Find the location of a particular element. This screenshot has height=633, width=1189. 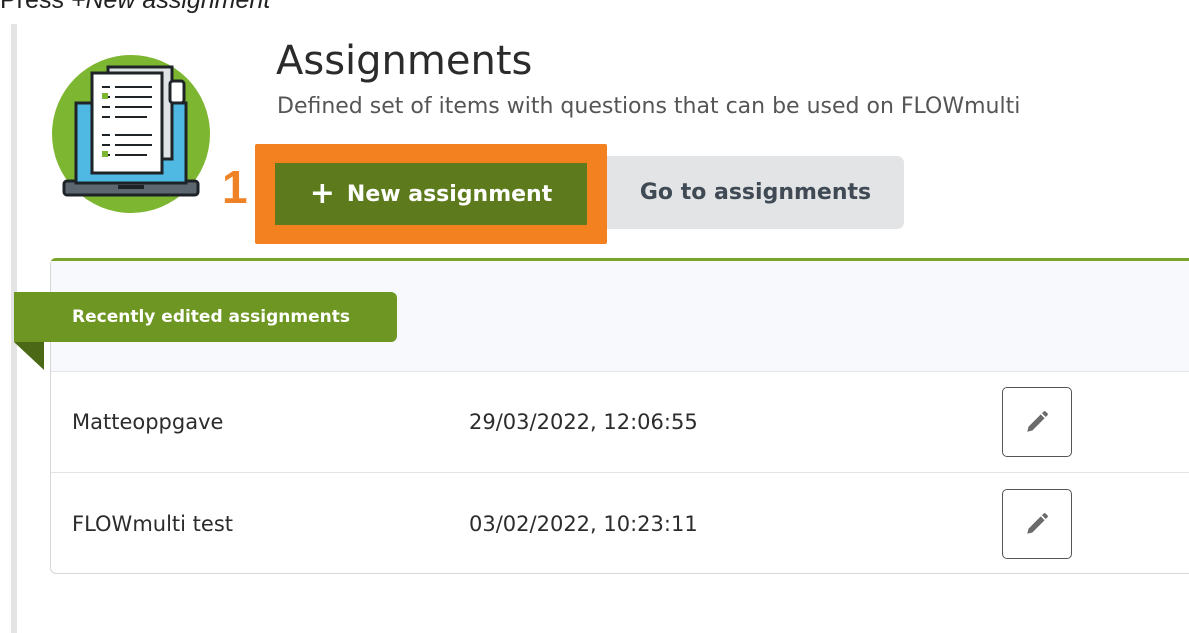

recently-edited-tab-label: Recently edited assignments is located at coordinates (211, 317).